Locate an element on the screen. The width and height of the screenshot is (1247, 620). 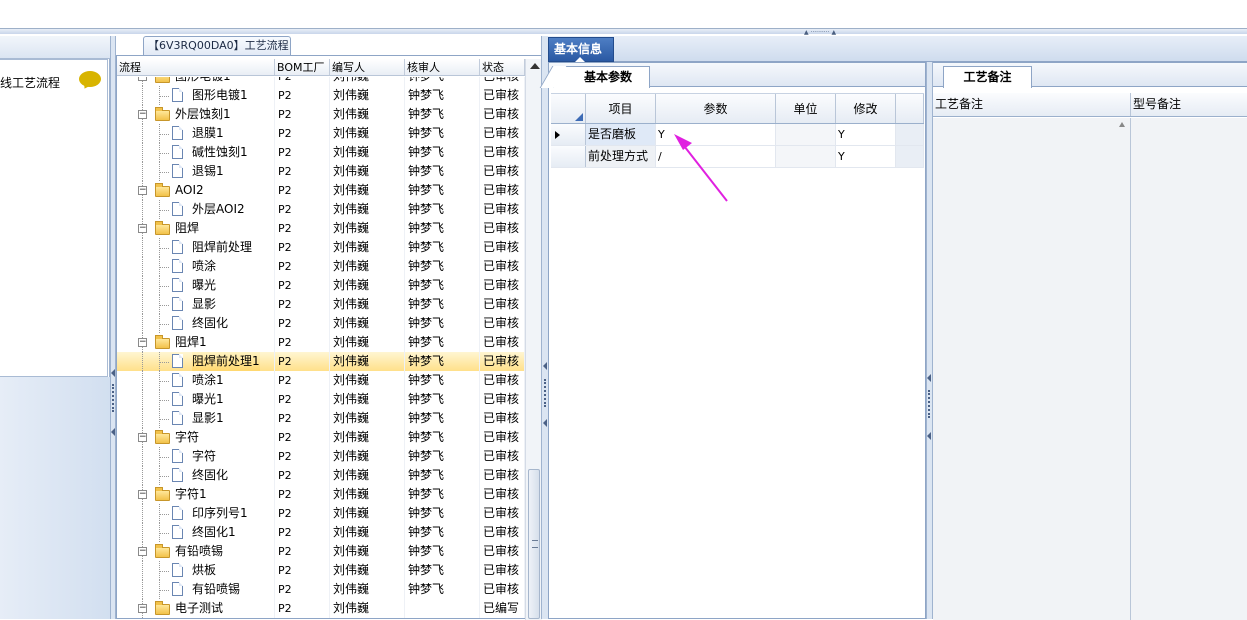
tree-node-cell: 图形电镀1 is located at coordinates (196, 95).